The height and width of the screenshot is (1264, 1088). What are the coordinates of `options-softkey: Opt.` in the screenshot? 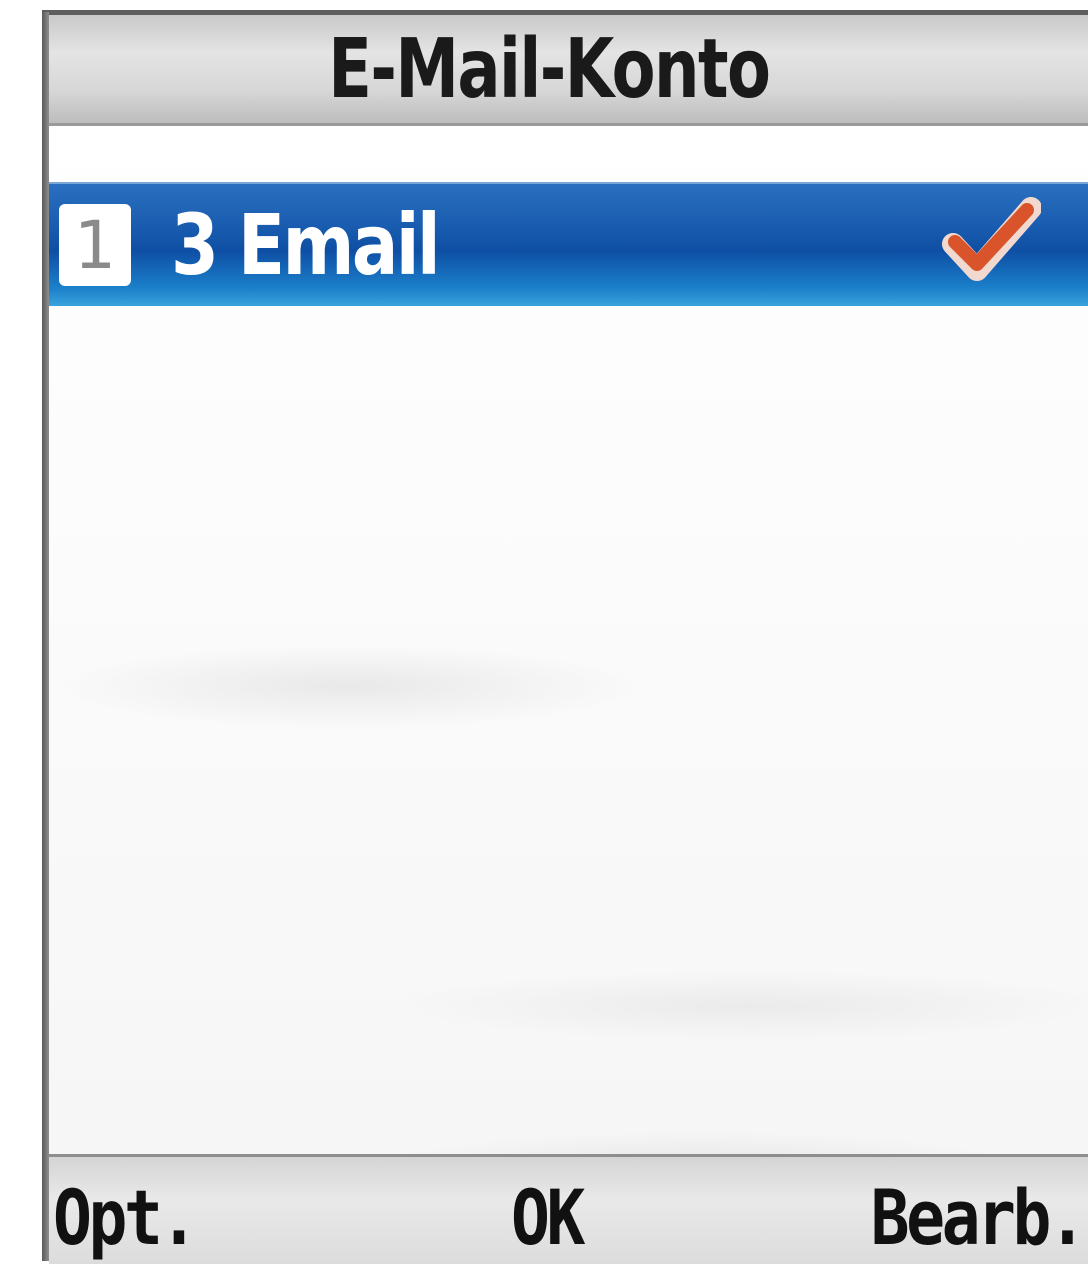 It's located at (125, 1218).